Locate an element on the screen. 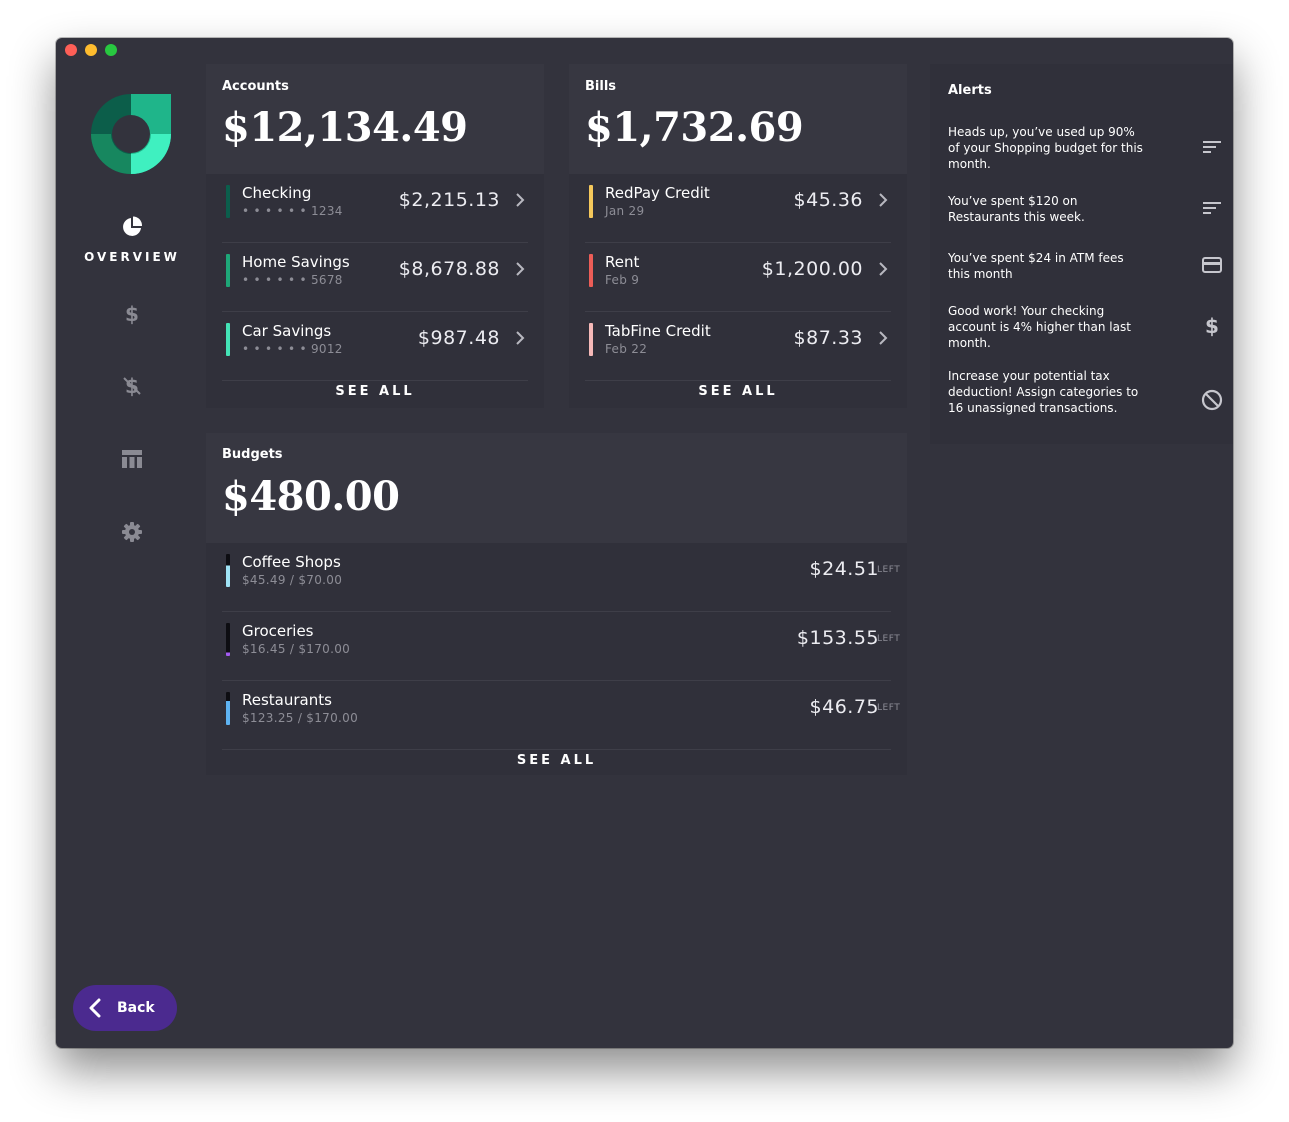 The width and height of the screenshot is (1289, 1122). accounts-item-name: Checking is located at coordinates (277, 193).